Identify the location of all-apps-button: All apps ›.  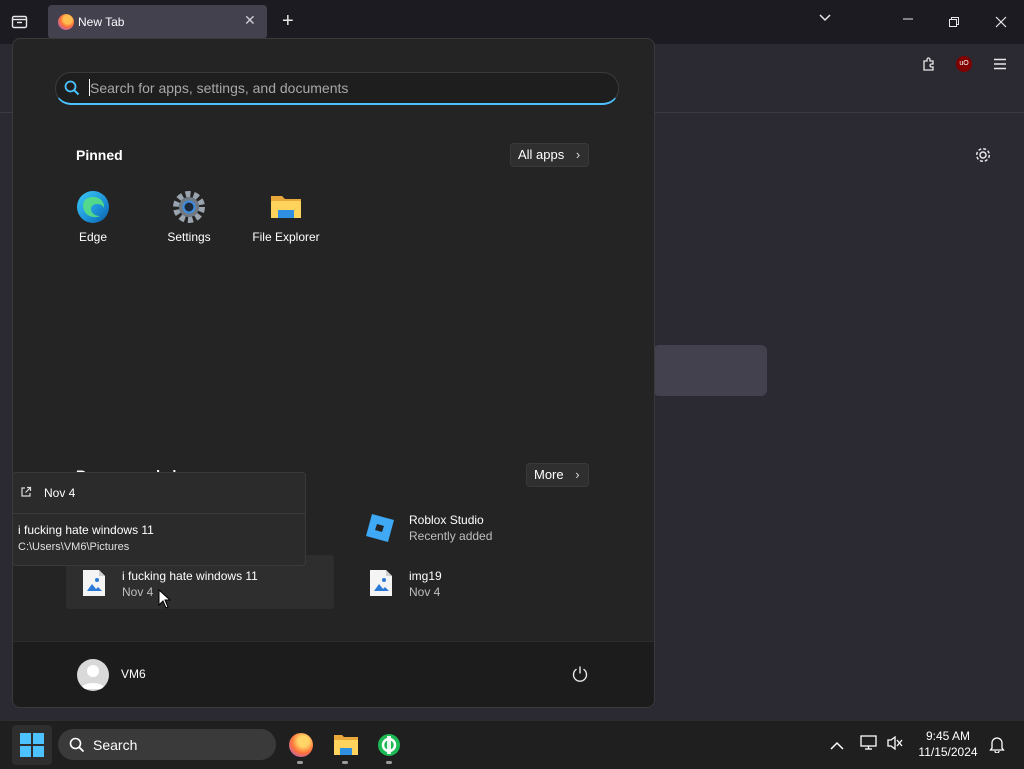
(550, 155).